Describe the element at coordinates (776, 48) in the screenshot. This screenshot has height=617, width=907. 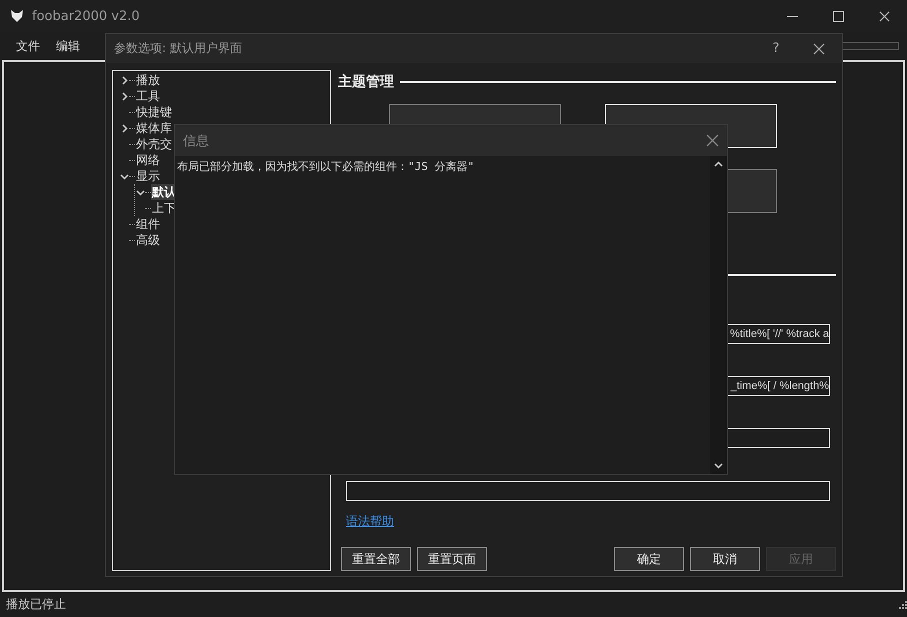
I see `help-button: ?` at that location.